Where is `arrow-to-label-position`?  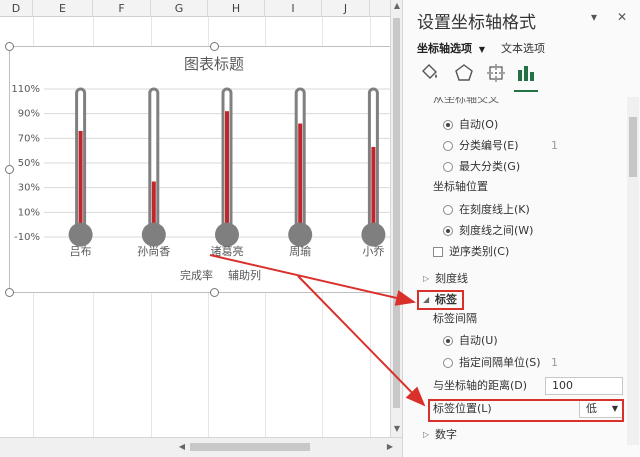
arrow-to-label-position is located at coordinates (361, 341).